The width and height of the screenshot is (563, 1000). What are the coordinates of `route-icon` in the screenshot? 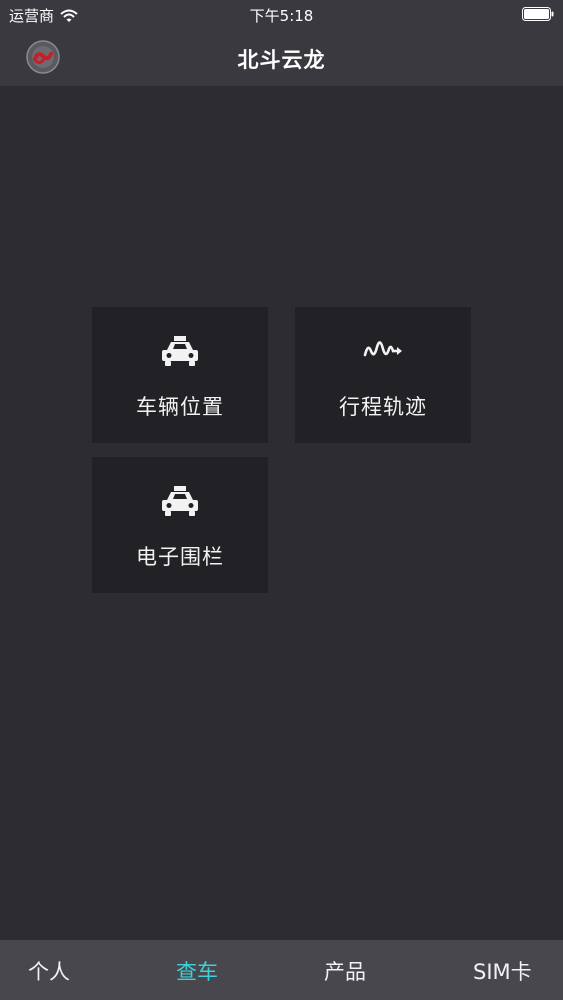 It's located at (382, 349).